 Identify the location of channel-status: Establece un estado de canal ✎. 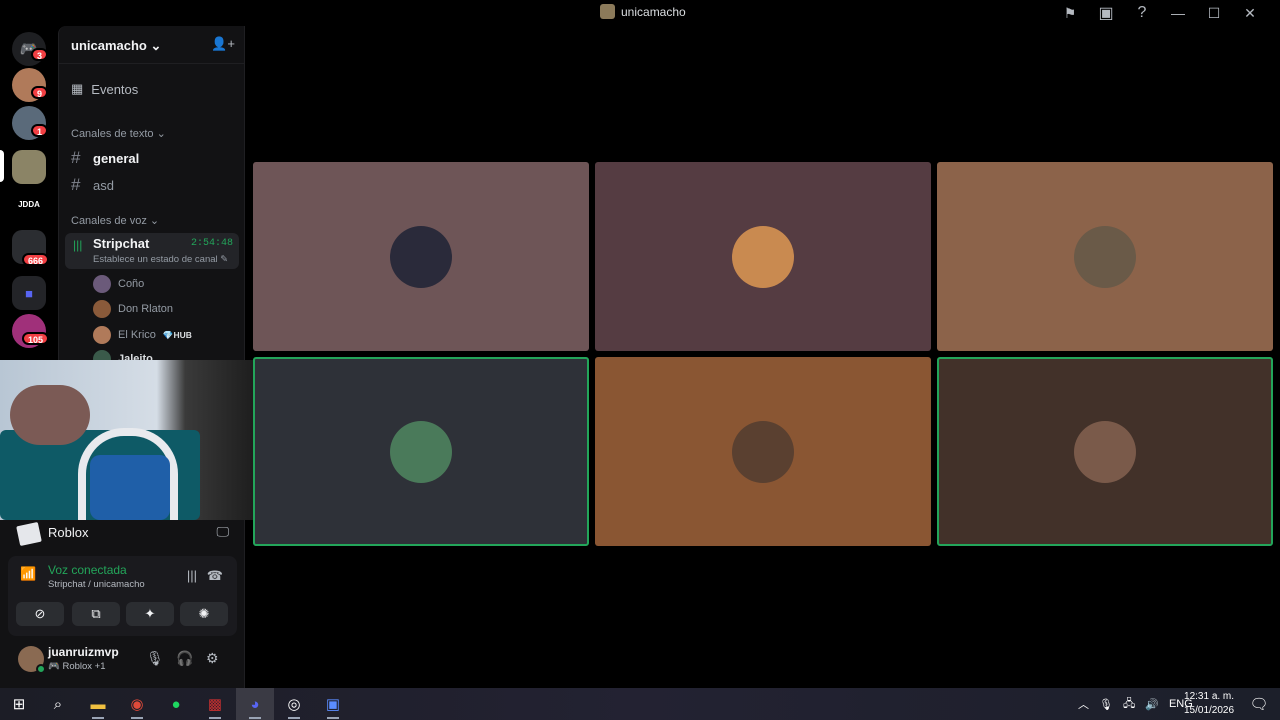
(160, 259).